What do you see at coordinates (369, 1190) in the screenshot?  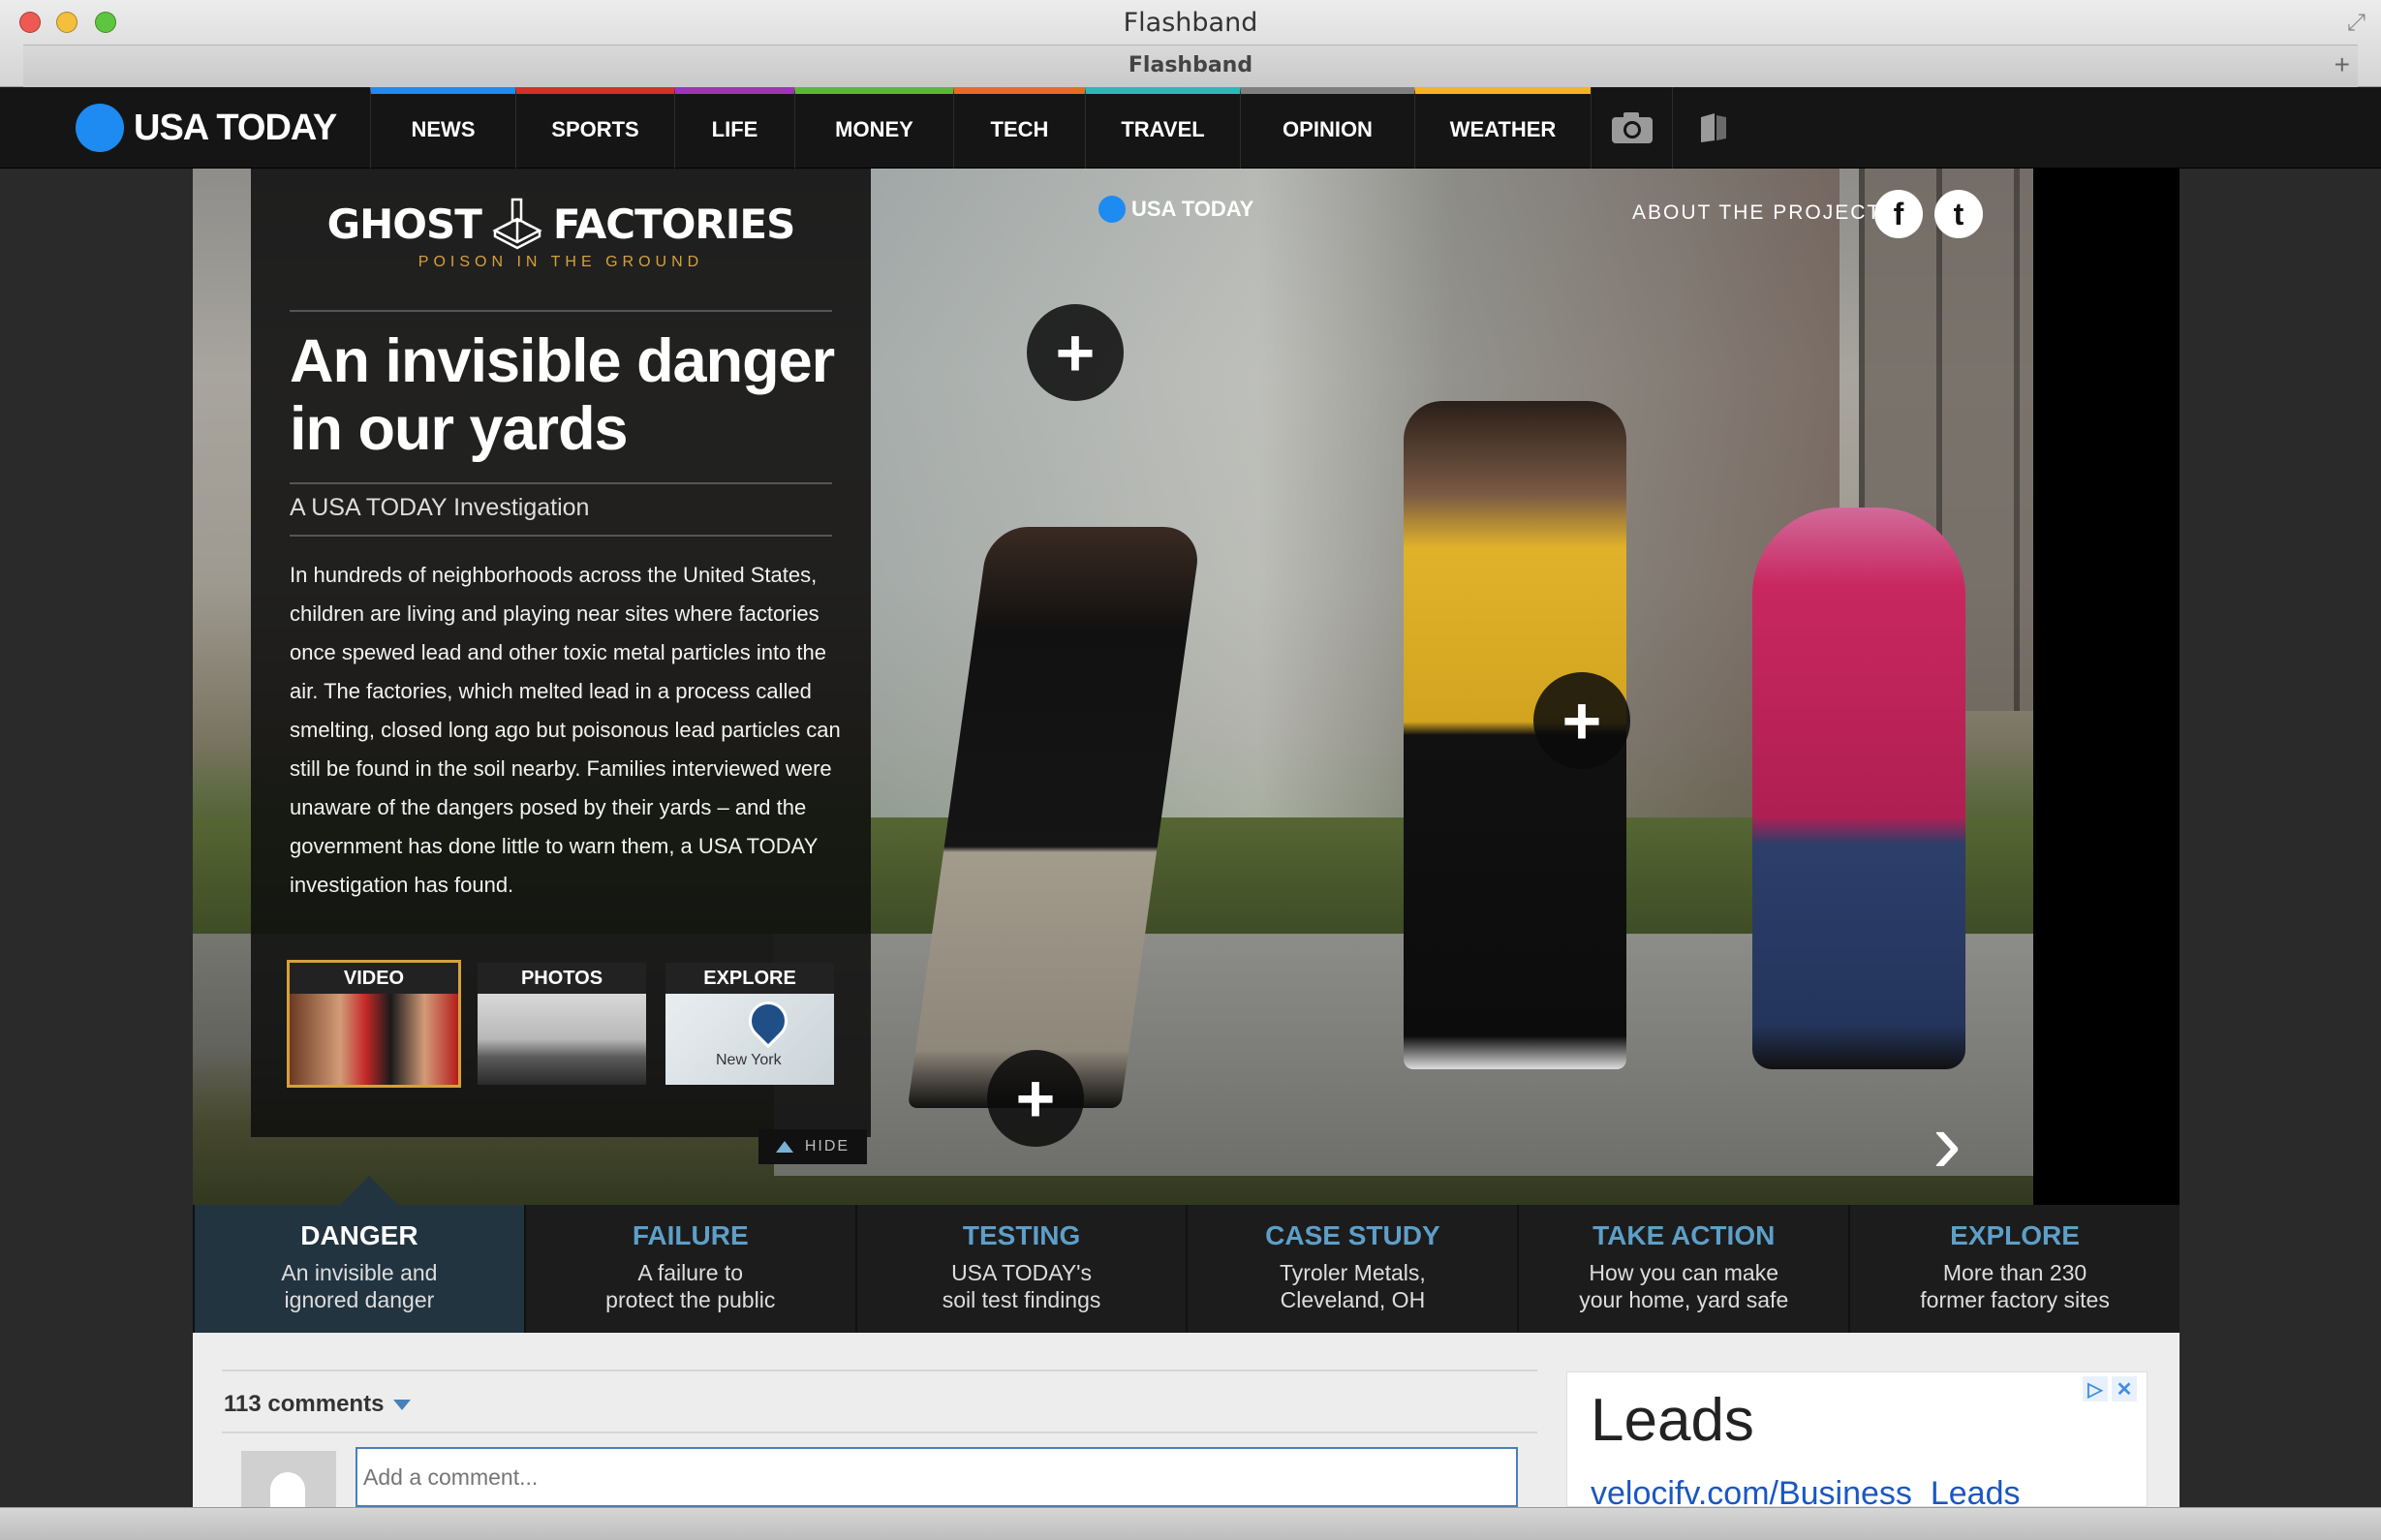 I see `active-tab-notch` at bounding box center [369, 1190].